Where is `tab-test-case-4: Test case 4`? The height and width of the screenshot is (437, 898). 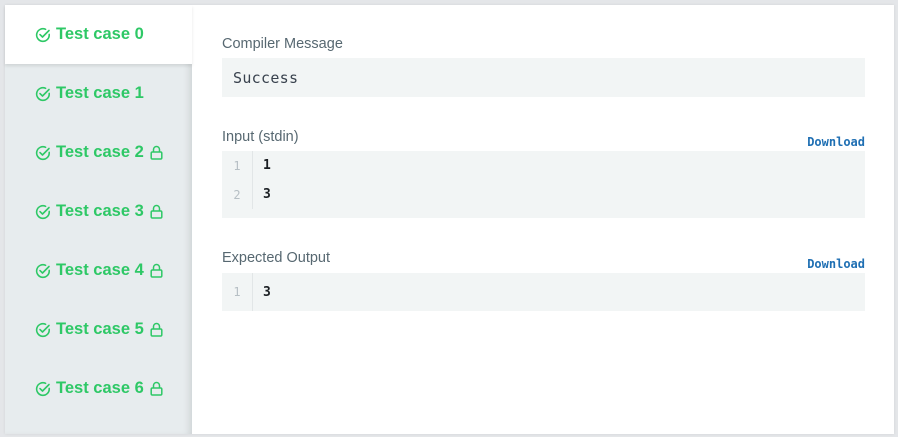
tab-test-case-4: Test case 4 is located at coordinates (98, 270).